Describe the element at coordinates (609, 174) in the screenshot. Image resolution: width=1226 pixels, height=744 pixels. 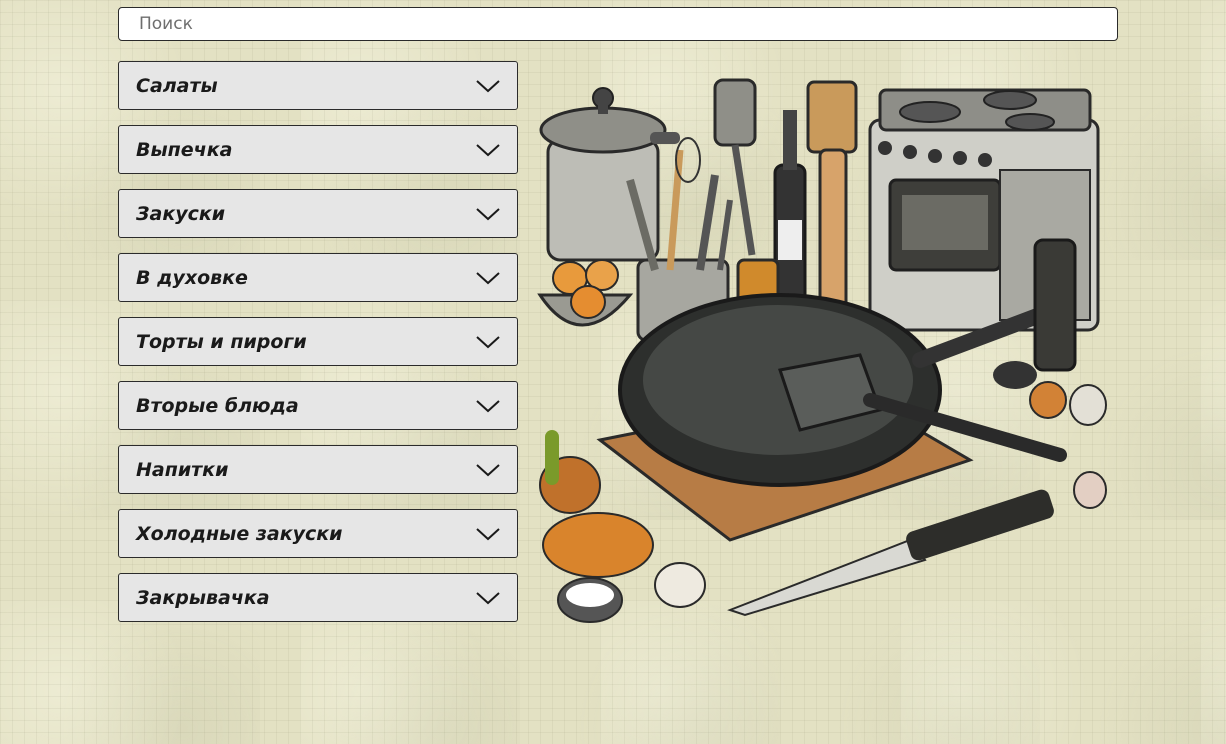
I see `pot-icon` at that location.